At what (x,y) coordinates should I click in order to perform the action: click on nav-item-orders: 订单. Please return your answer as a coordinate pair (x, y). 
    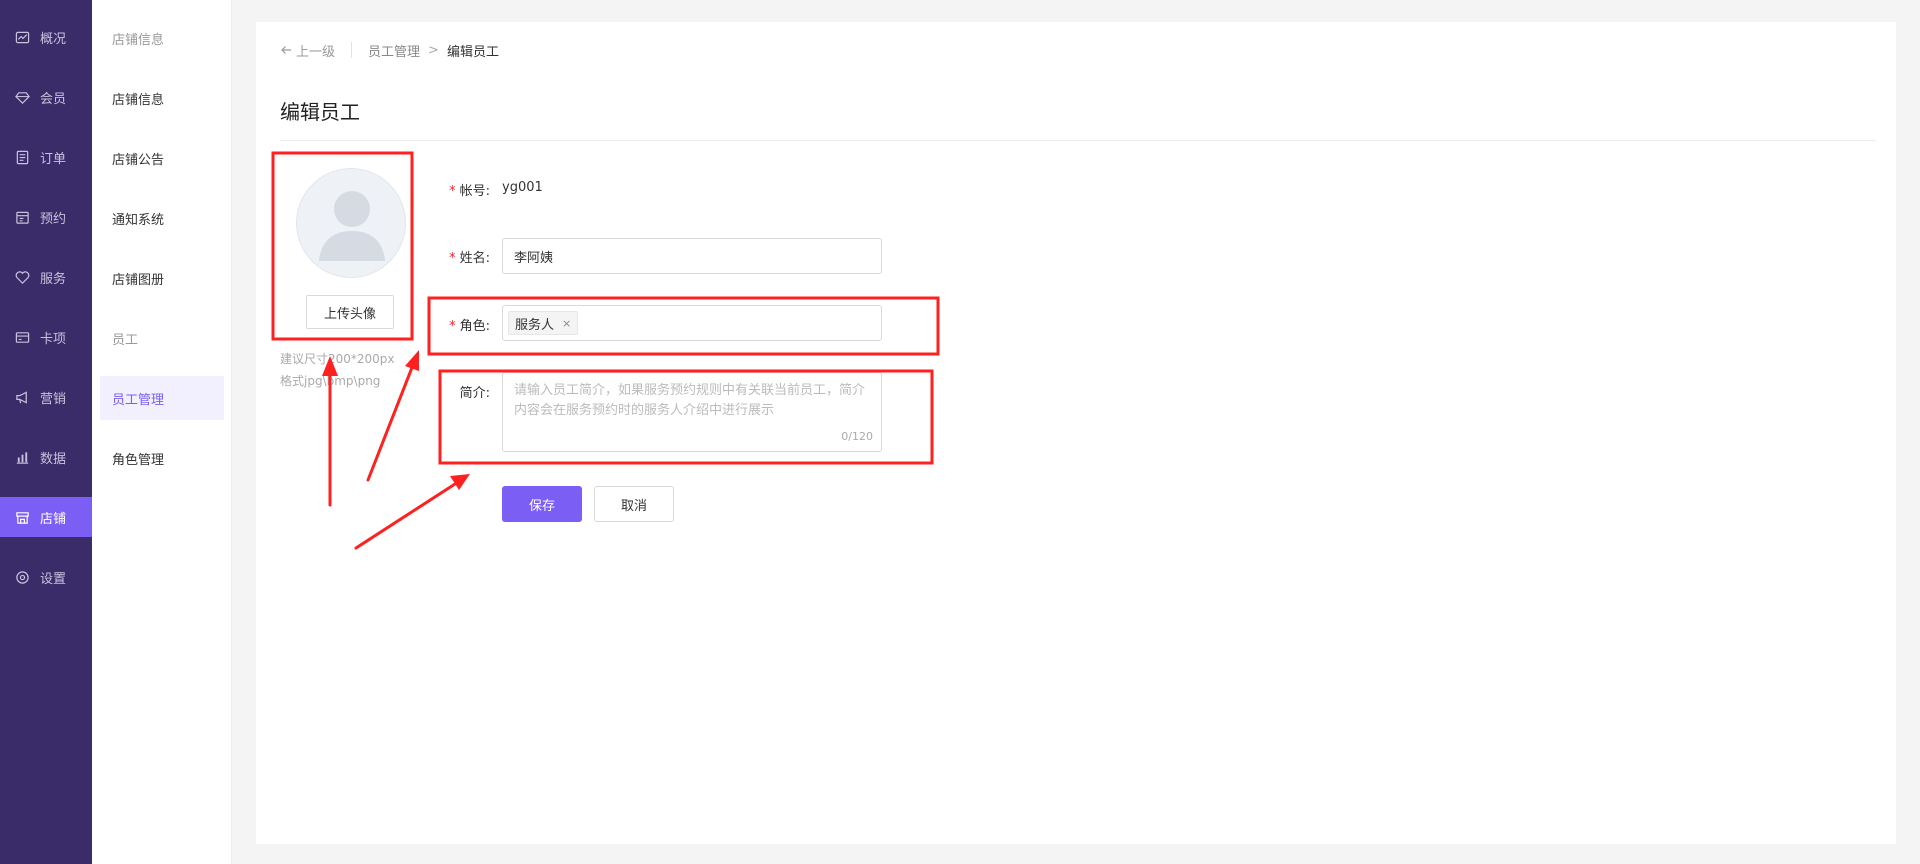
    Looking at the image, I should click on (46, 157).